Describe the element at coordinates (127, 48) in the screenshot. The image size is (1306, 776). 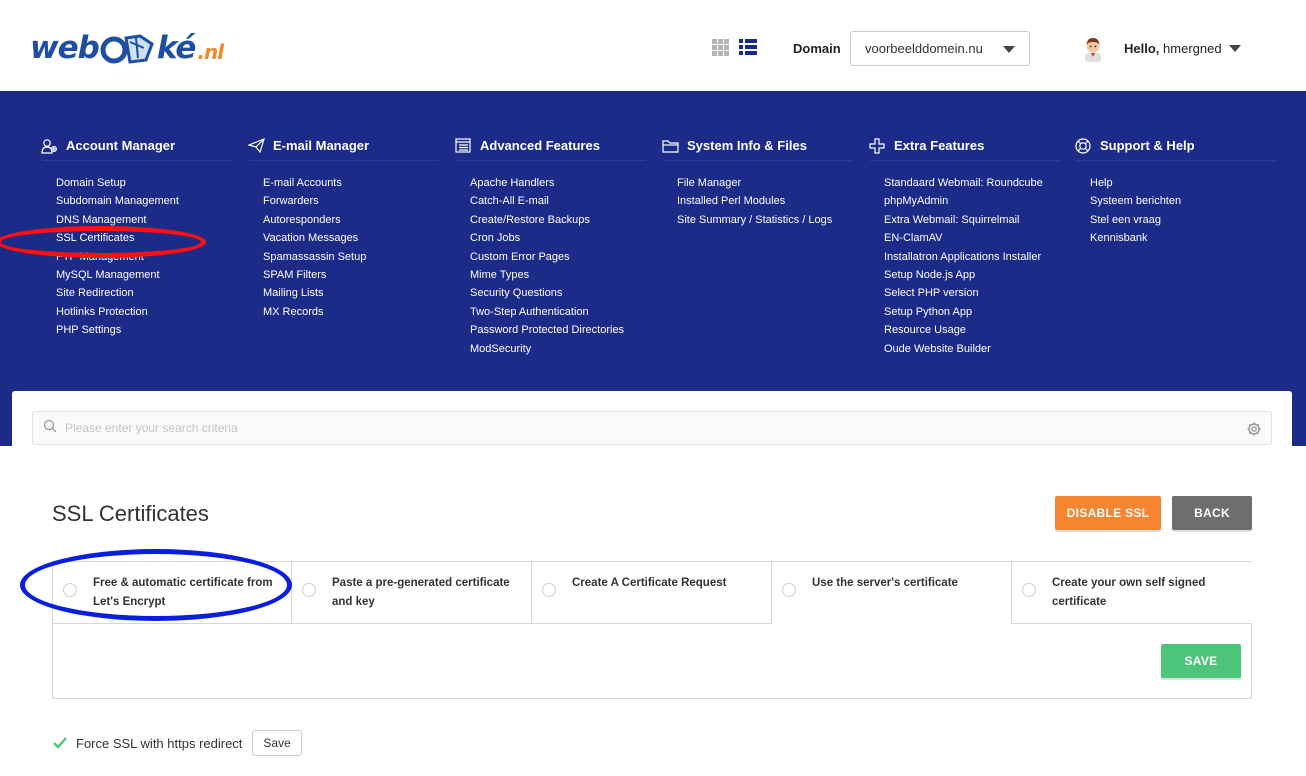
I see `webreake-logo: web ké .nl` at that location.